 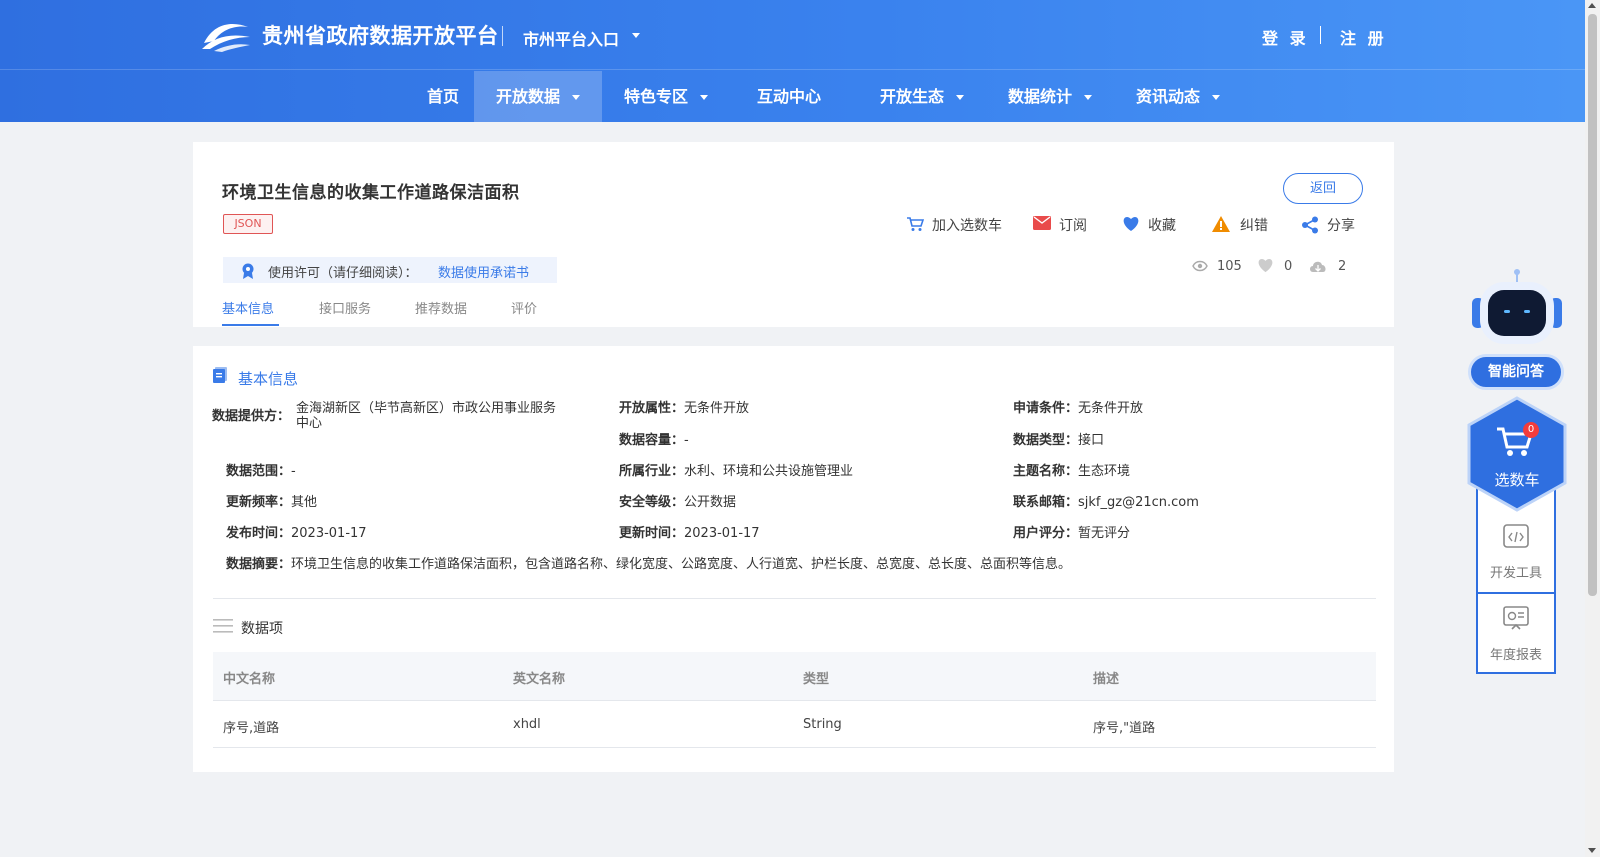 What do you see at coordinates (1320, 35) in the screenshot?
I see `auth-divider` at bounding box center [1320, 35].